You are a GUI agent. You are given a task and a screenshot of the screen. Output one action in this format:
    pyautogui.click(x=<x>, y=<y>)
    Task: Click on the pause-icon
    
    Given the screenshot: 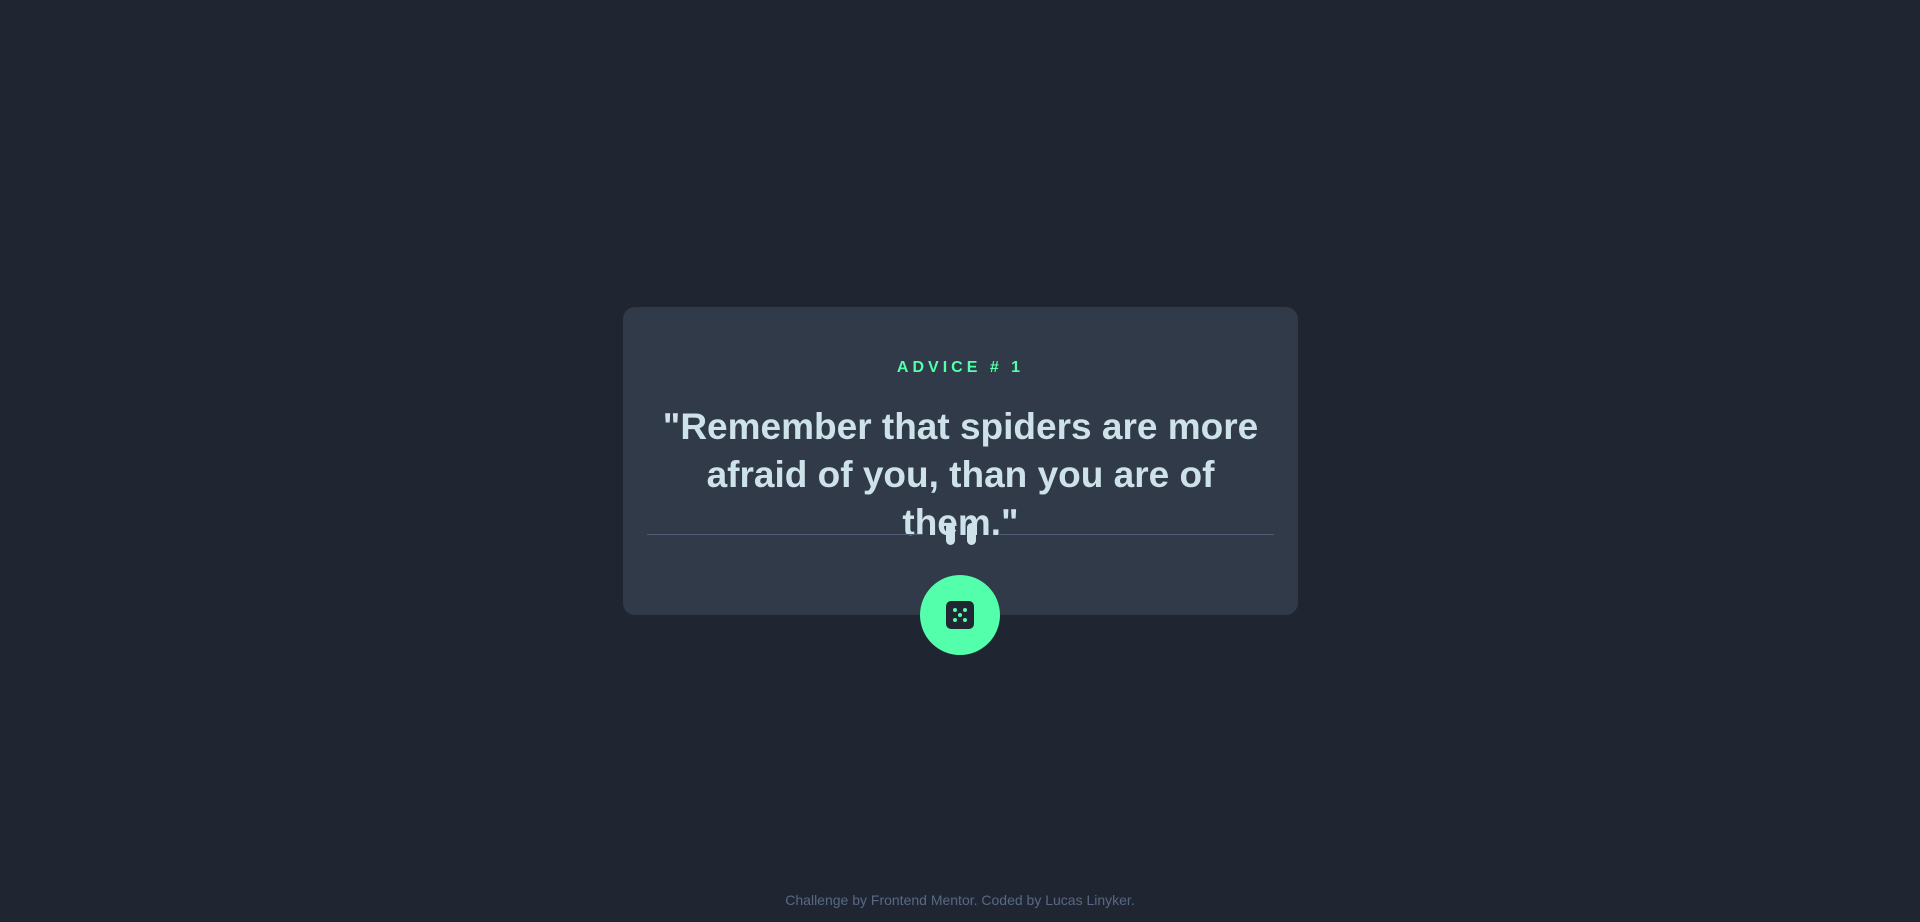 What is the action you would take?
    pyautogui.click(x=961, y=534)
    